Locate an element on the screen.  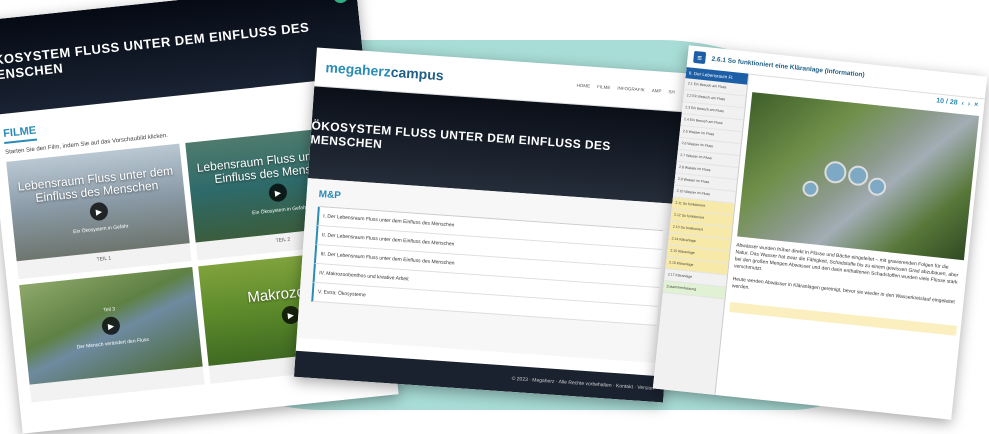
chevron-left-icon: ‹ is located at coordinates (962, 103).